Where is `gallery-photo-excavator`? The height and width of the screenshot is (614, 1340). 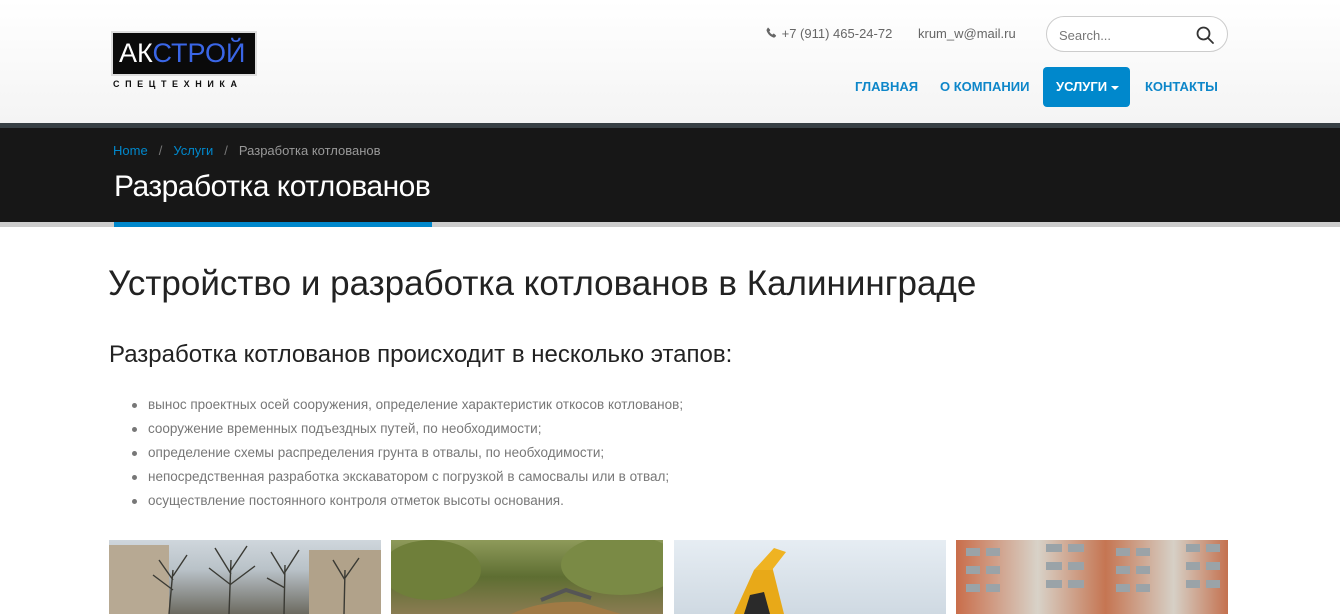
gallery-photo-excavator is located at coordinates (810, 577).